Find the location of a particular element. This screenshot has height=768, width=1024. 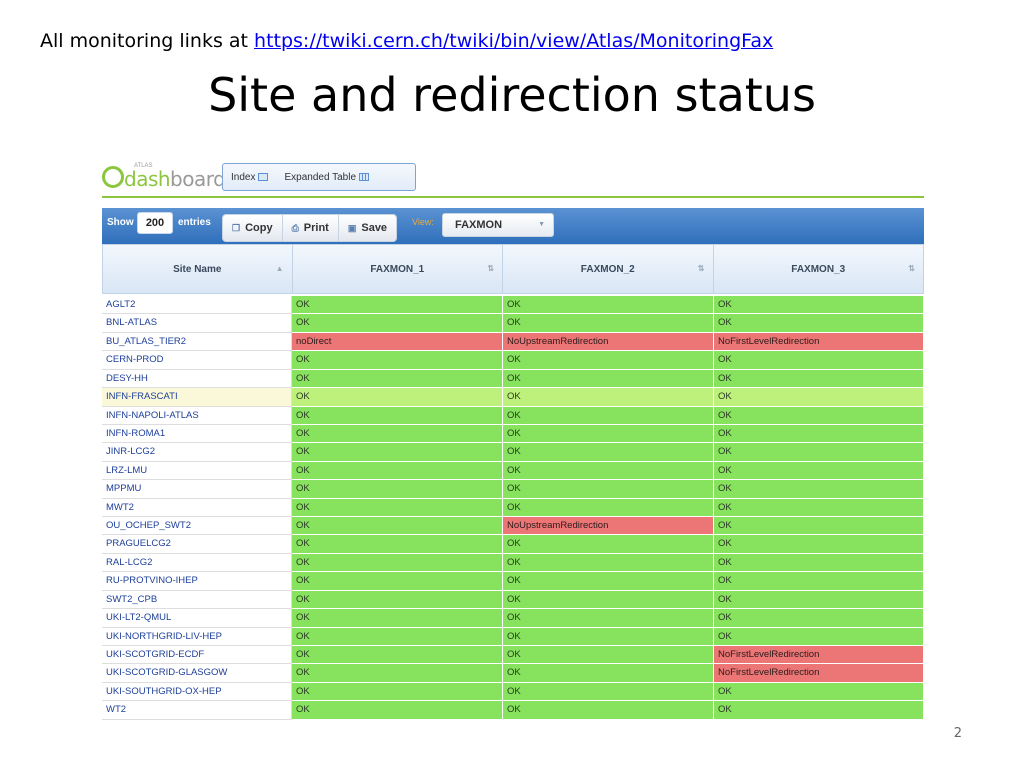

site-name-cell: JINR-LCG2 is located at coordinates (197, 452).